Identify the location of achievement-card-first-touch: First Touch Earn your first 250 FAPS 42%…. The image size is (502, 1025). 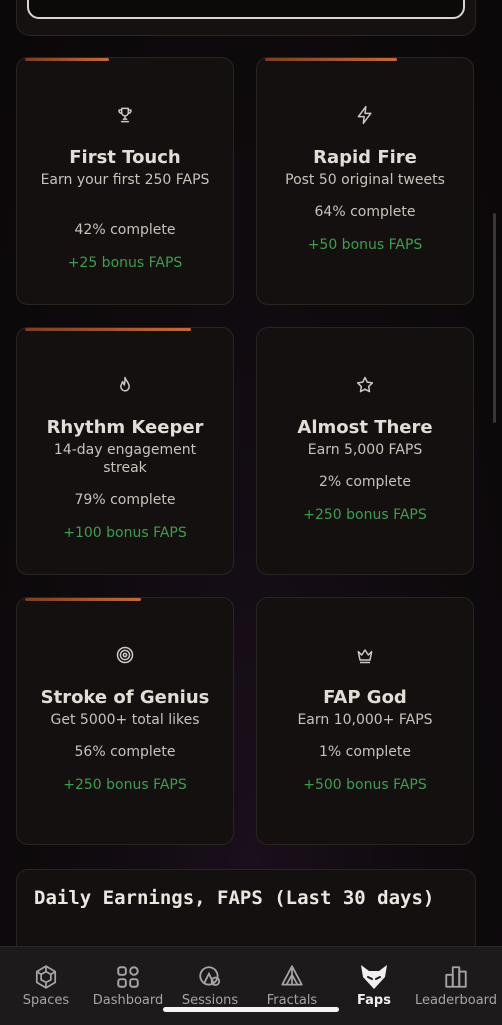
(125, 181).